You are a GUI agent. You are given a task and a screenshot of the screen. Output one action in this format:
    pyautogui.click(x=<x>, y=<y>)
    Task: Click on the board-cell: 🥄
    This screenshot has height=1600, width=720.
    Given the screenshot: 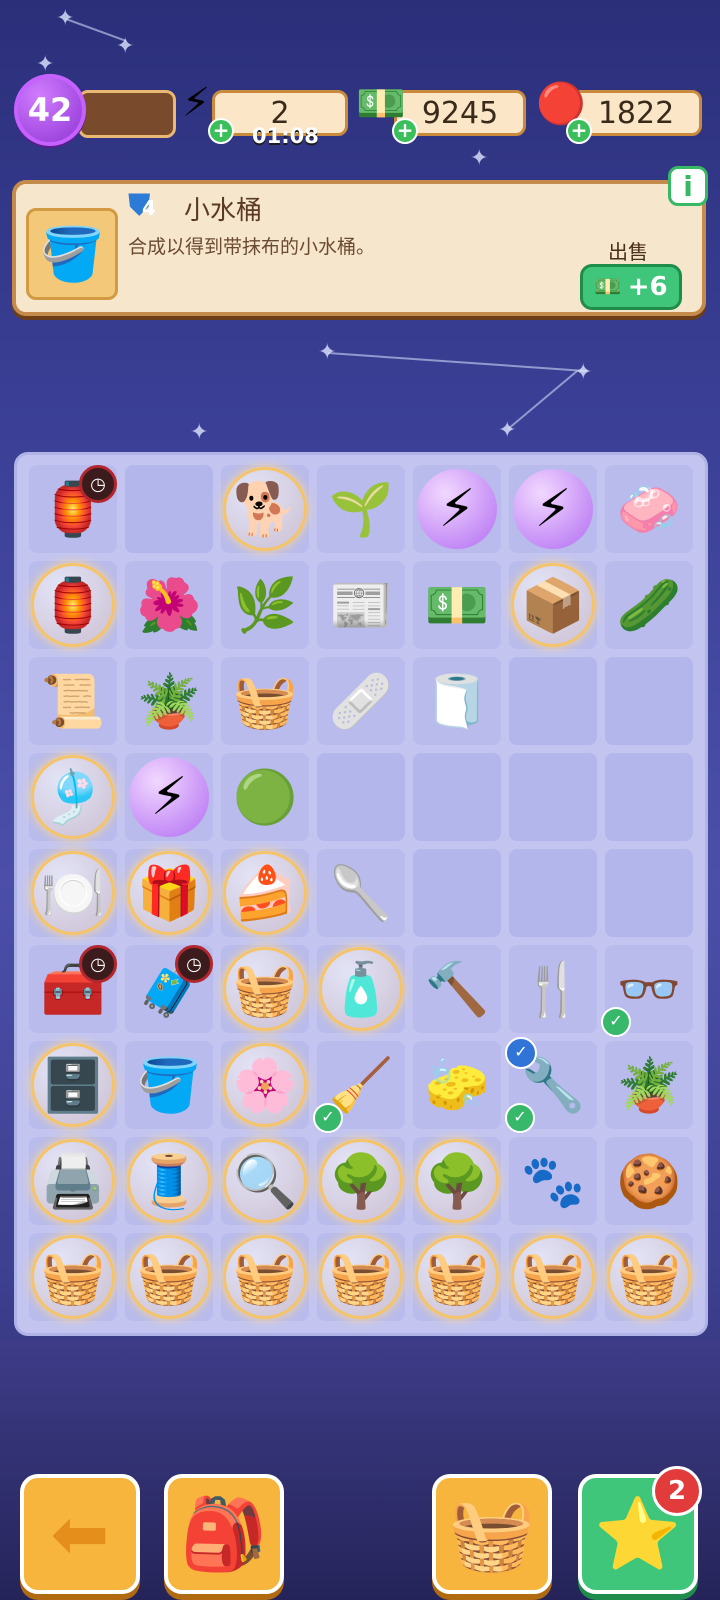 What is the action you would take?
    pyautogui.click(x=361, y=893)
    